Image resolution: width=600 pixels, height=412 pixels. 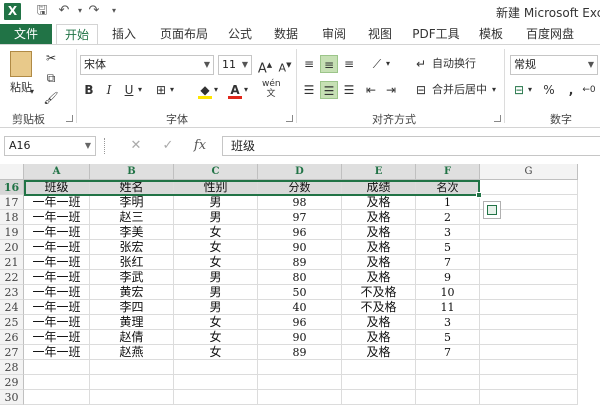 What do you see at coordinates (300, 232) in the screenshot?
I see `cell-d19: 96` at bounding box center [300, 232].